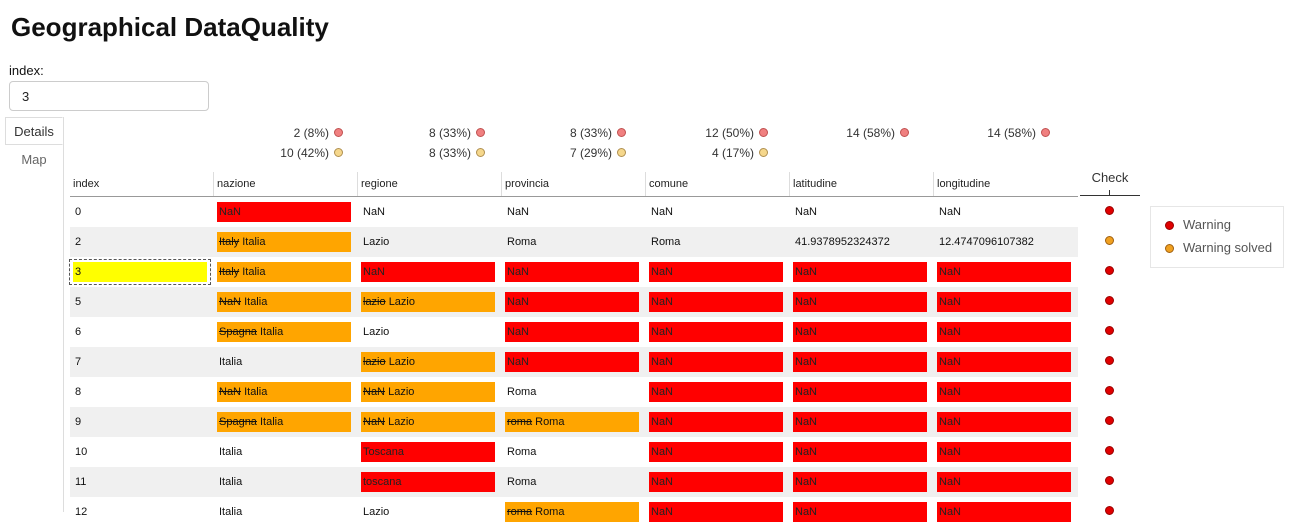 This screenshot has width=1295, height=527. What do you see at coordinates (142, 482) in the screenshot?
I see `index-cell: 11` at bounding box center [142, 482].